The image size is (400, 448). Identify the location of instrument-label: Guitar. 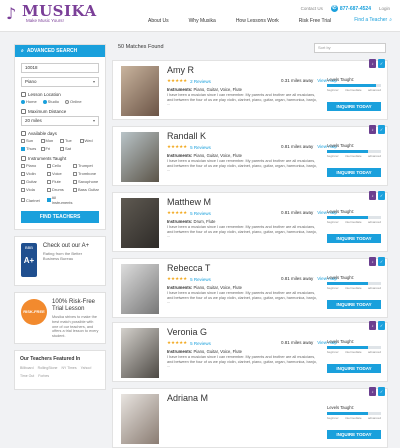
(31, 181).